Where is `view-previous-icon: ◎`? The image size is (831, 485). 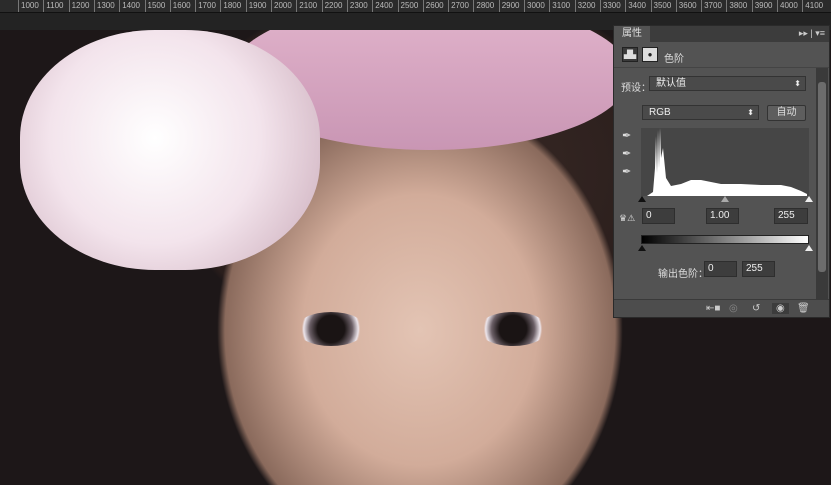
view-previous-icon: ◎ is located at coordinates (733, 308).